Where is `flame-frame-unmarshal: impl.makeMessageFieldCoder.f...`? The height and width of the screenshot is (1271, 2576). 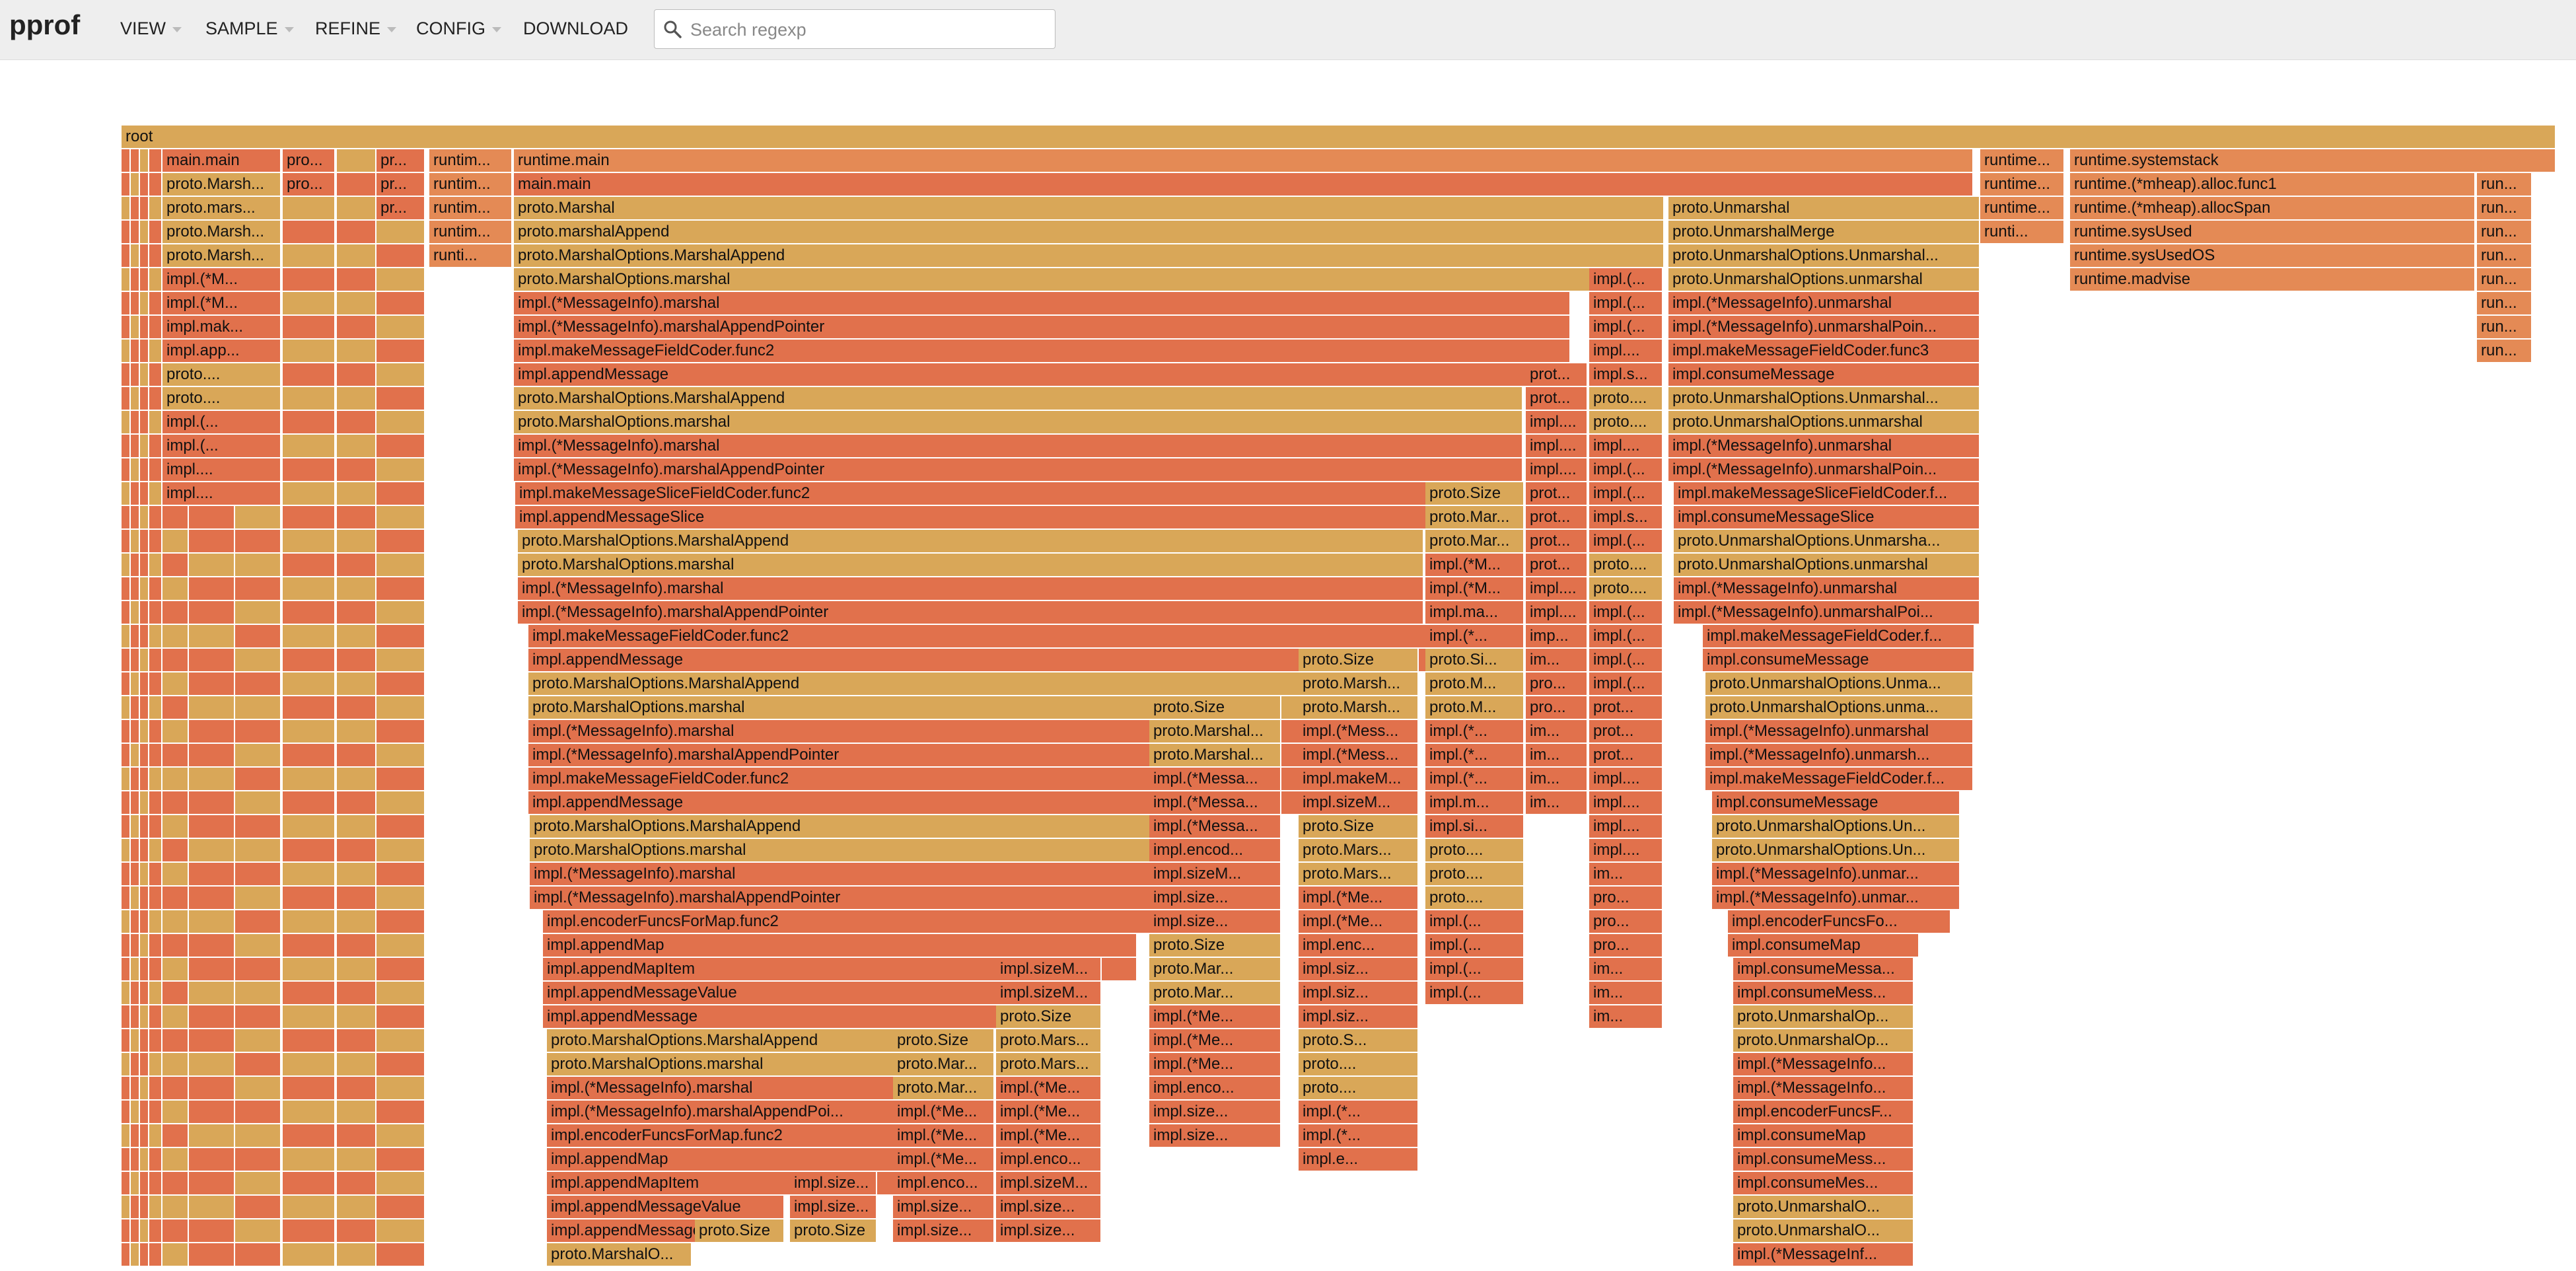 flame-frame-unmarshal: impl.makeMessageFieldCoder.f... is located at coordinates (1839, 637).